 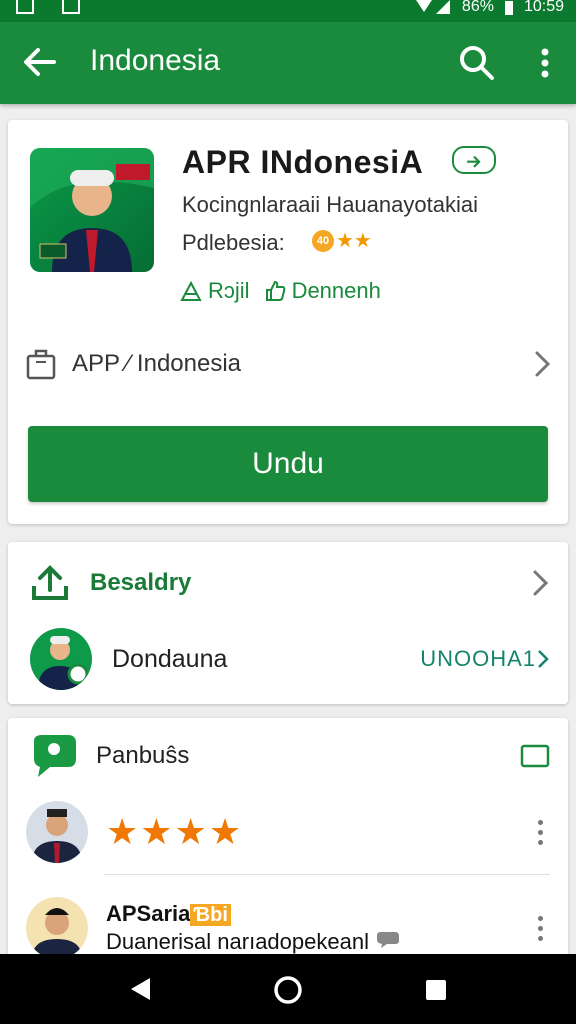 What do you see at coordinates (191, 290) in the screenshot?
I see `tag-icon` at bounding box center [191, 290].